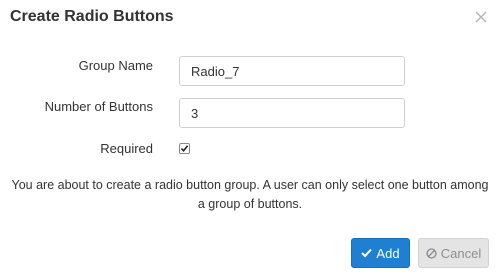 Image resolution: width=500 pixels, height=273 pixels. Describe the element at coordinates (115, 65) in the screenshot. I see `group-name-label: Group Name` at that location.